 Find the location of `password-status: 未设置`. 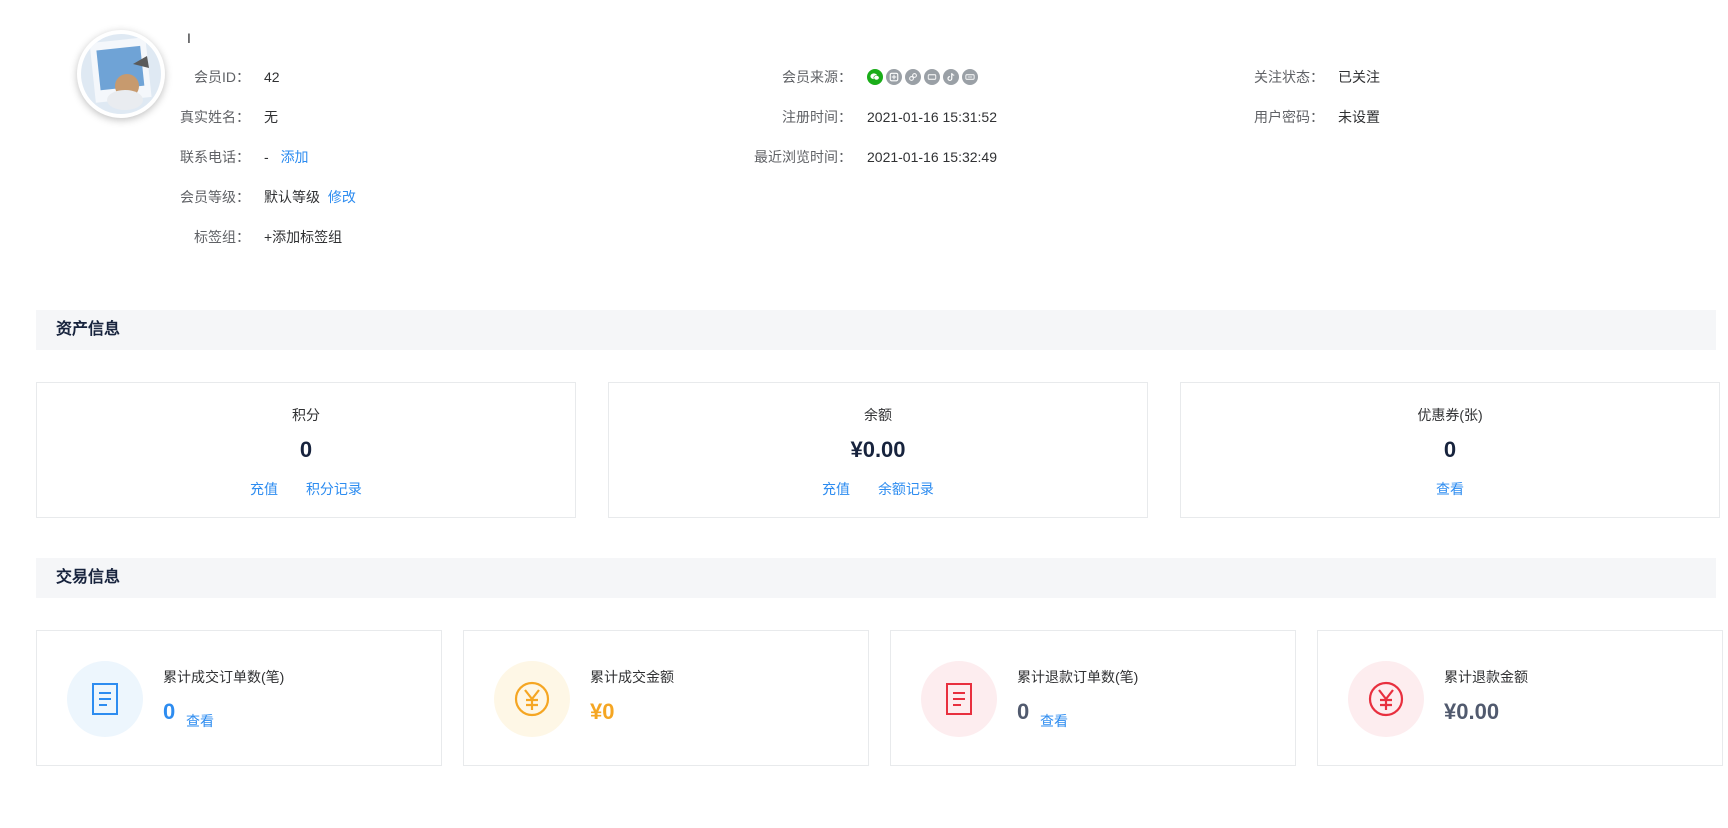

password-status: 未设置 is located at coordinates (1359, 117).